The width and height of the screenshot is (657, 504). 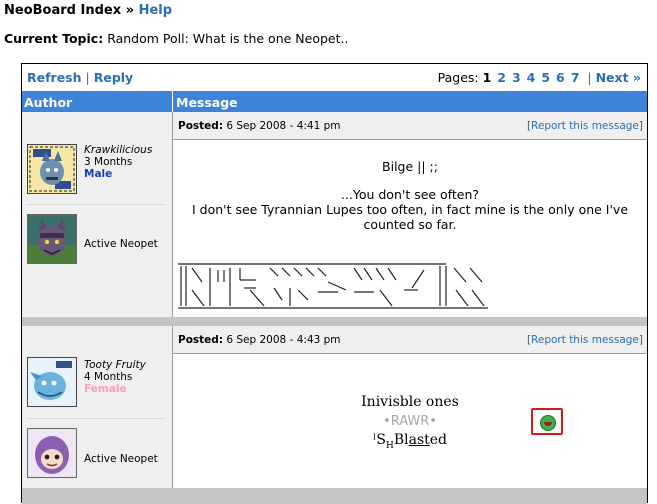 I want to click on help-link: Help, so click(x=155, y=10).